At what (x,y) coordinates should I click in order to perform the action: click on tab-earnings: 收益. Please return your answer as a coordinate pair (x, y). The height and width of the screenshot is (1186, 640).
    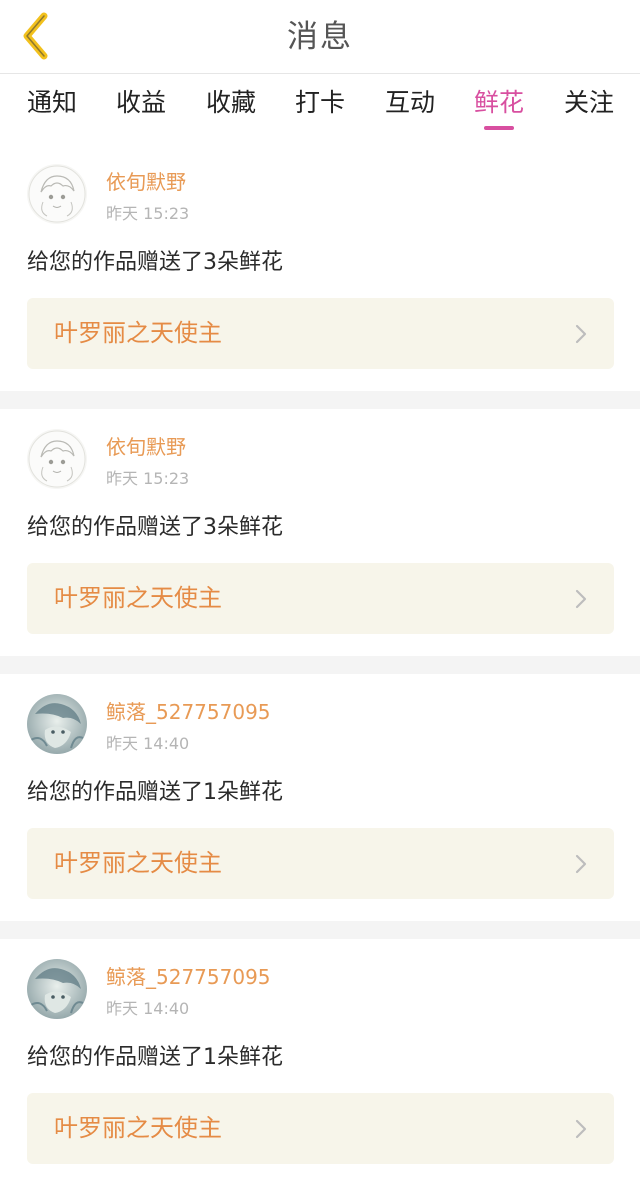
    Looking at the image, I should click on (141, 109).